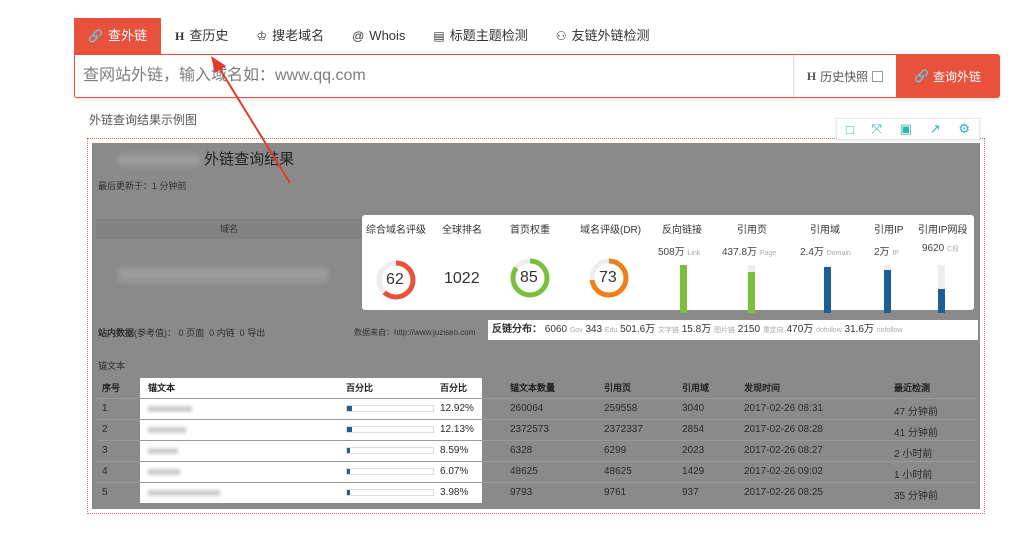 This screenshot has width=1024, height=547. Describe the element at coordinates (105, 450) in the screenshot. I see `table-cell: 3` at that location.